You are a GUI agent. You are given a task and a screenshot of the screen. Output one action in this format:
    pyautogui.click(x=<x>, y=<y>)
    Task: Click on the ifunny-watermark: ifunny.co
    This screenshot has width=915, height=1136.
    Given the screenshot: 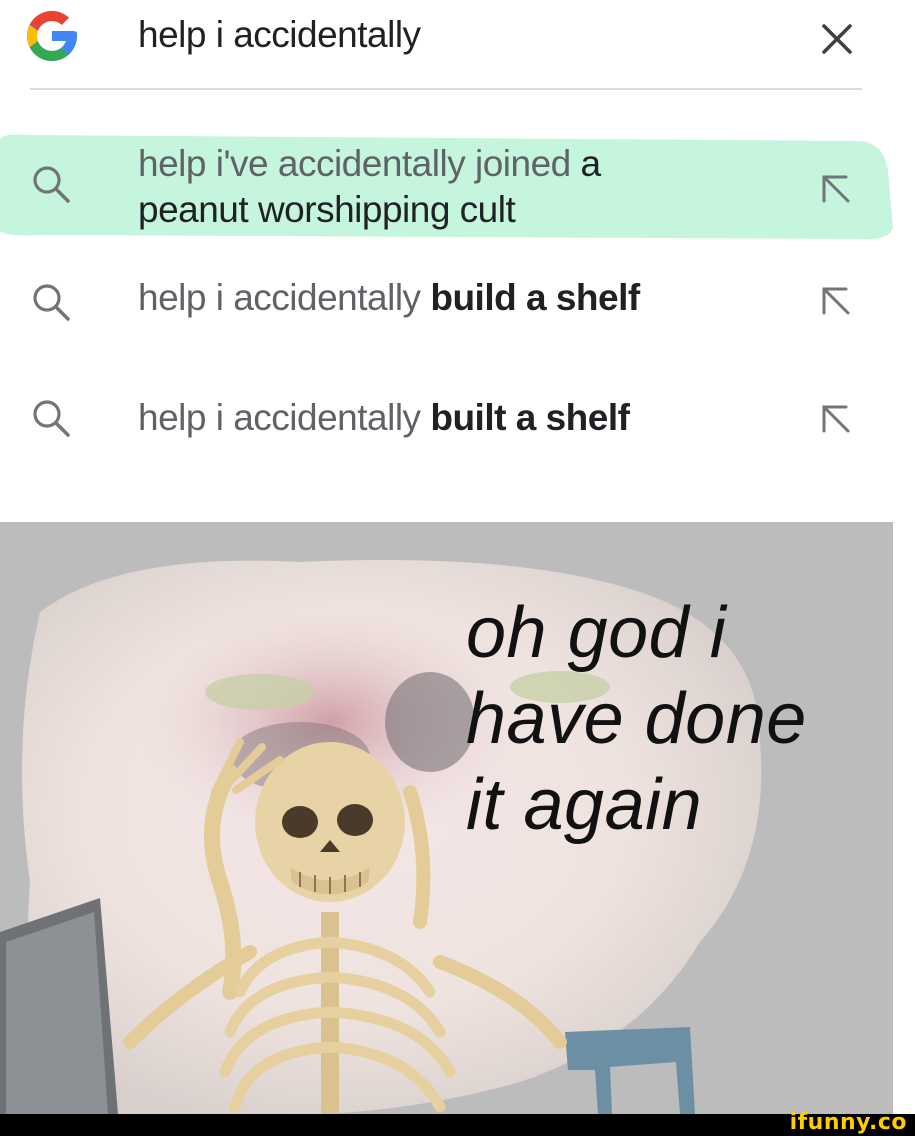 What is the action you would take?
    pyautogui.click(x=848, y=1122)
    